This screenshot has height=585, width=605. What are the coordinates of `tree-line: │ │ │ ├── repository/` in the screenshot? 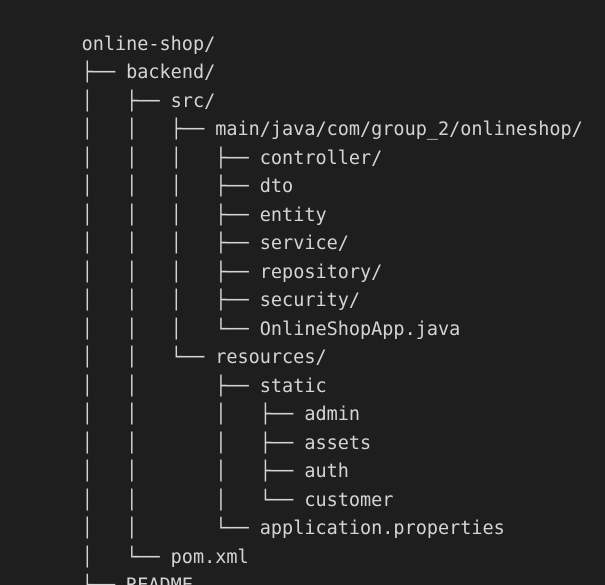 It's located at (210, 256).